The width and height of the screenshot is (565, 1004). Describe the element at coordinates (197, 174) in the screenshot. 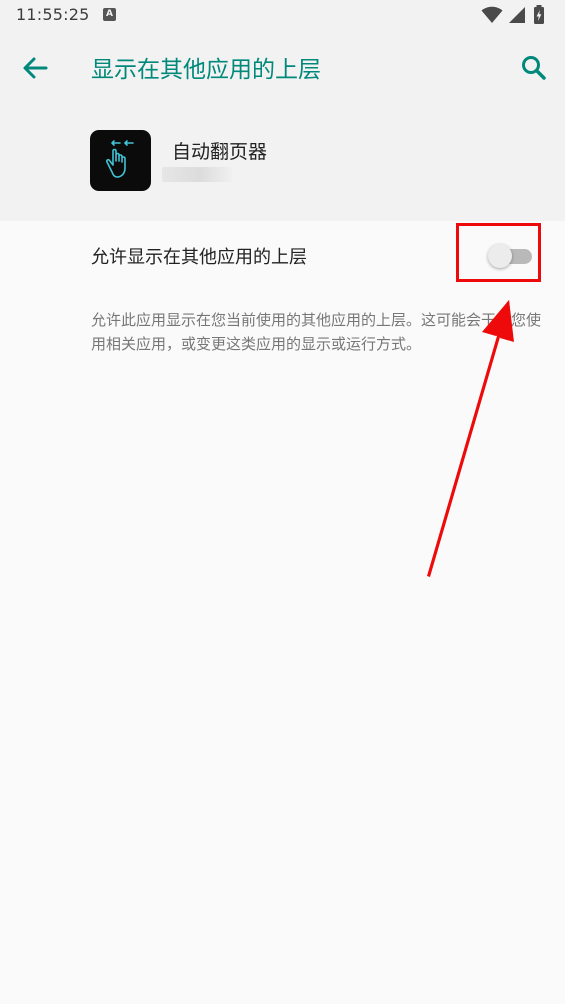

I see `app-version-redacted` at that location.